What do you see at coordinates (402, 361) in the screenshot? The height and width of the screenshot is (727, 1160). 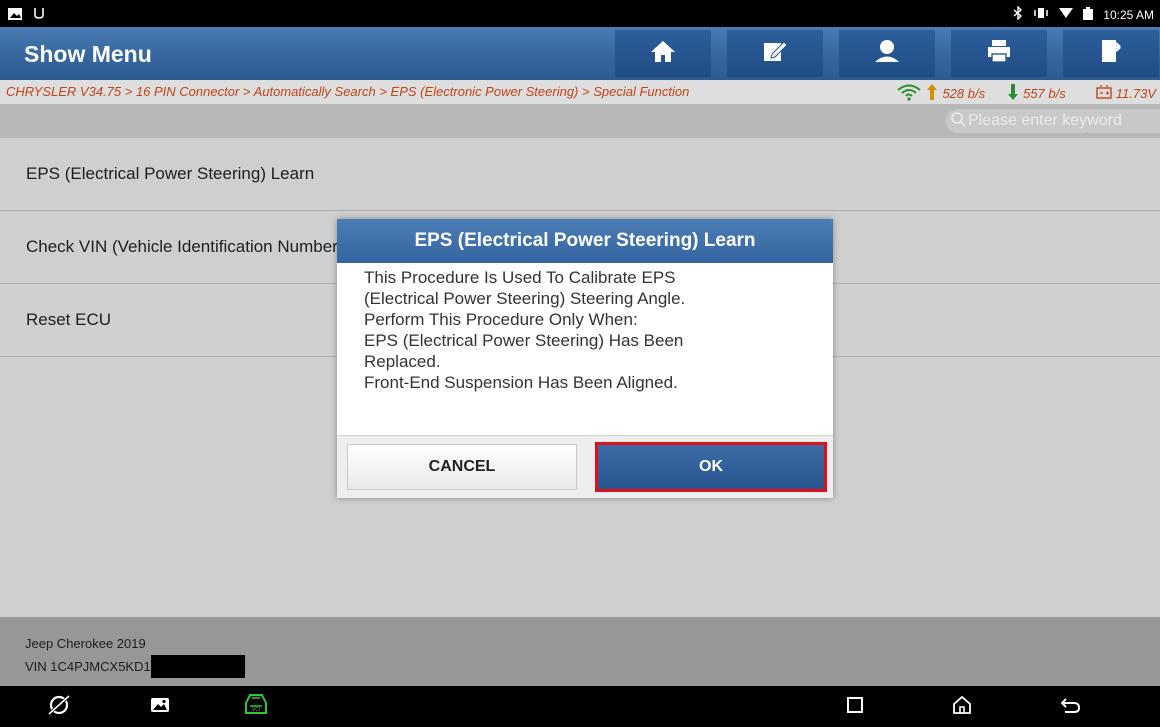 I see `dialog-line: Replaced.` at bounding box center [402, 361].